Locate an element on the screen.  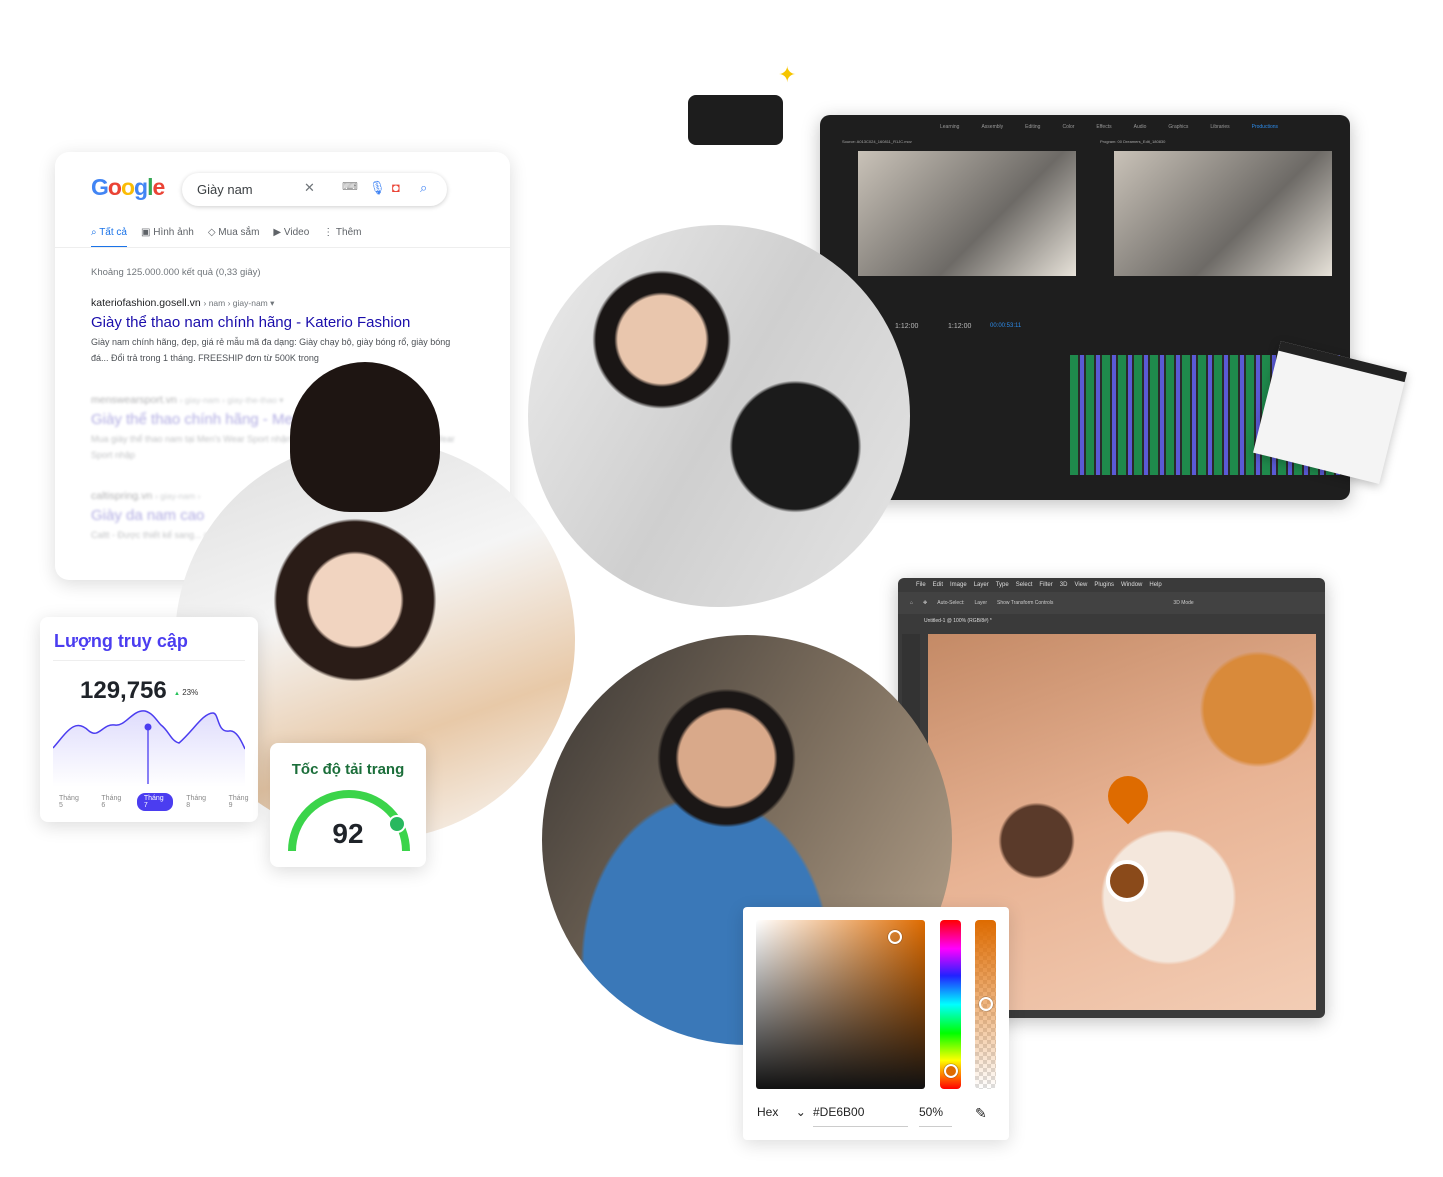
traffic-sparkline is located at coordinates (149, 748).